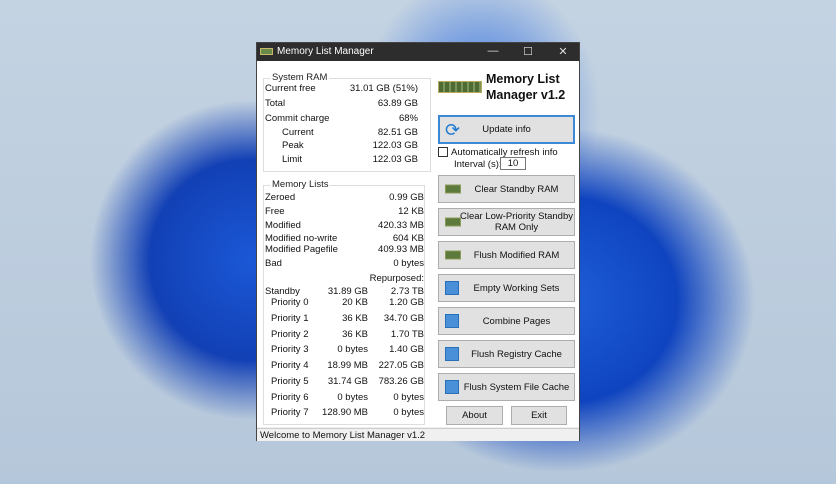 The width and height of the screenshot is (836, 484). Describe the element at coordinates (403, 318) in the screenshot. I see `repurposed-value: 34.70 GB` at that location.